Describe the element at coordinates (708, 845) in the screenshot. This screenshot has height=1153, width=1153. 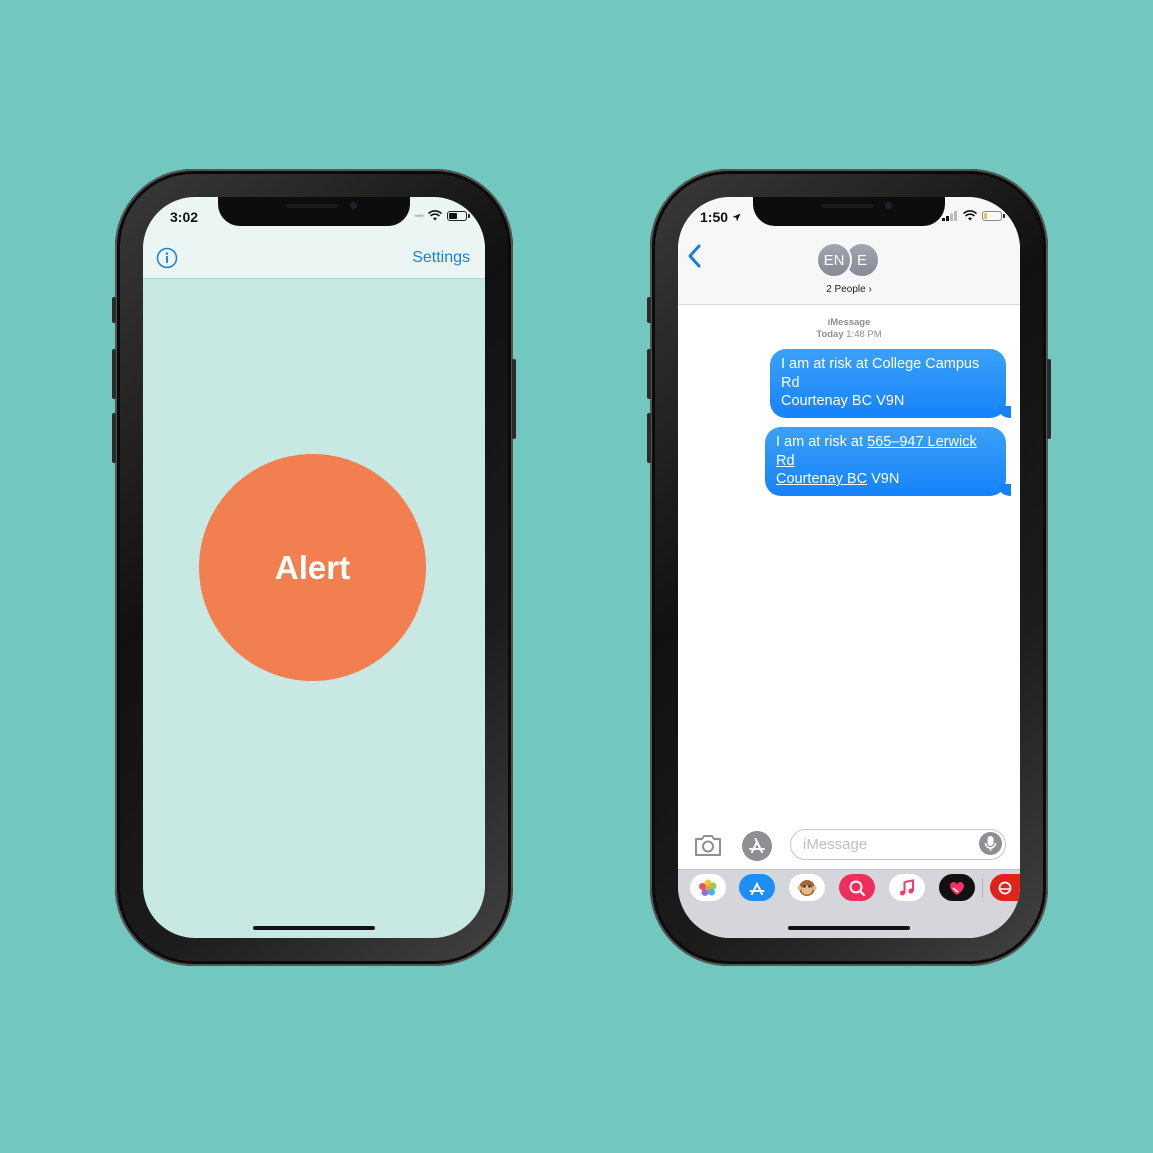
I see `camera-icon` at that location.